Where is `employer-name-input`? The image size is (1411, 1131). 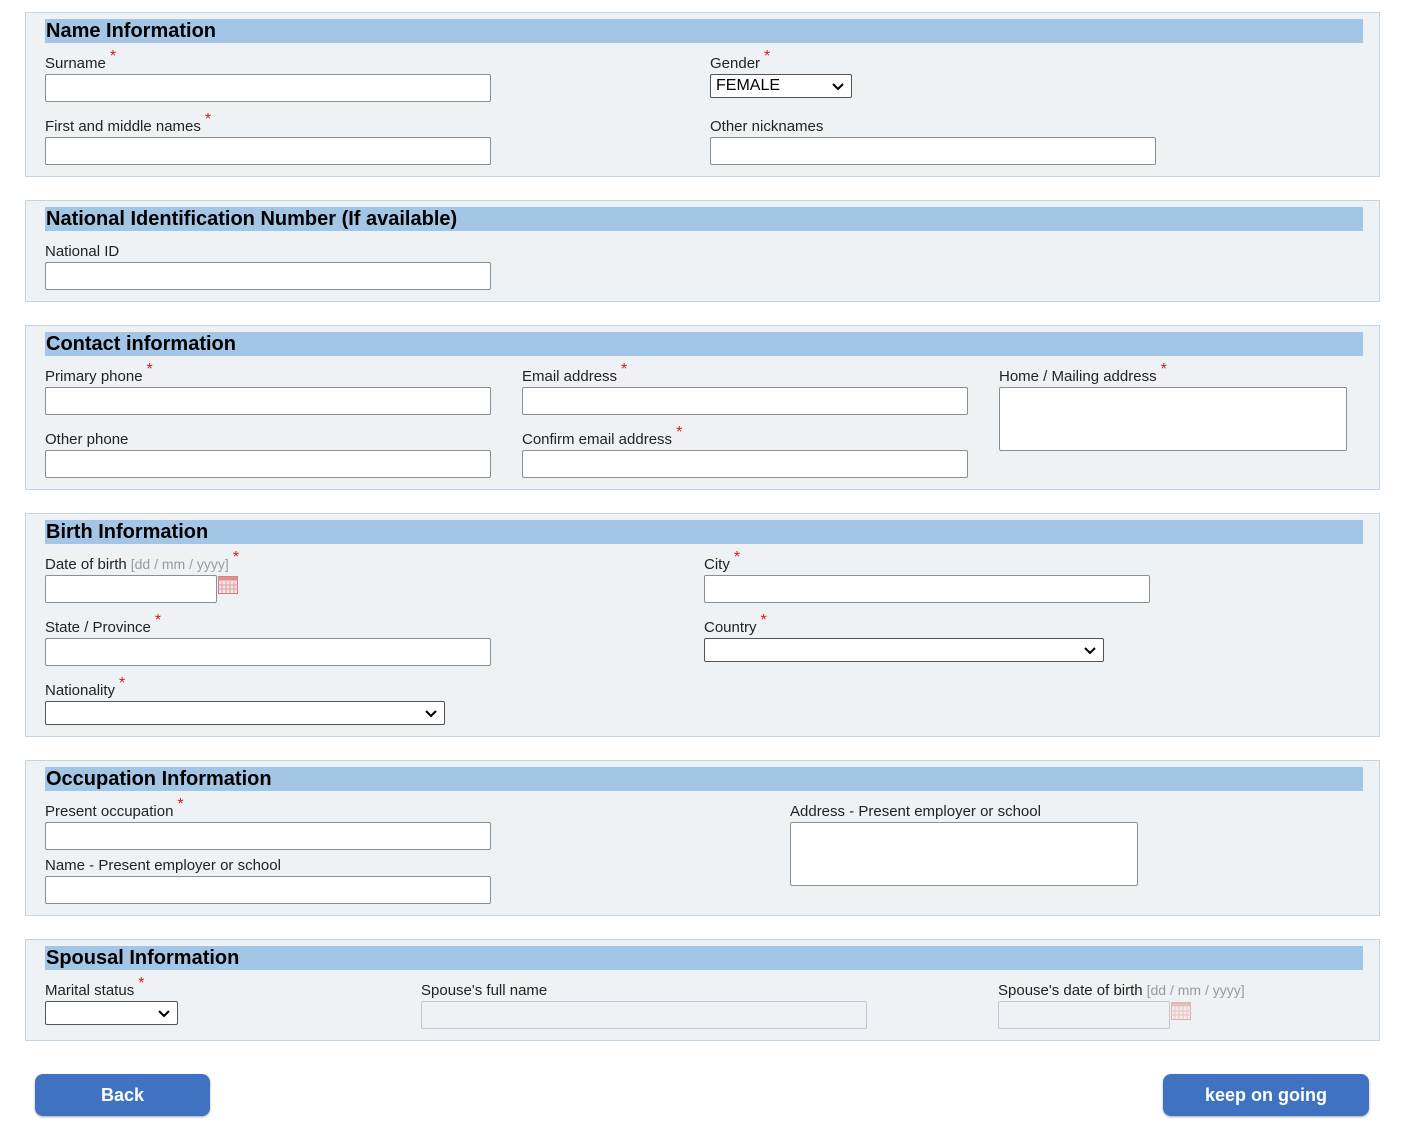
employer-name-input is located at coordinates (268, 890).